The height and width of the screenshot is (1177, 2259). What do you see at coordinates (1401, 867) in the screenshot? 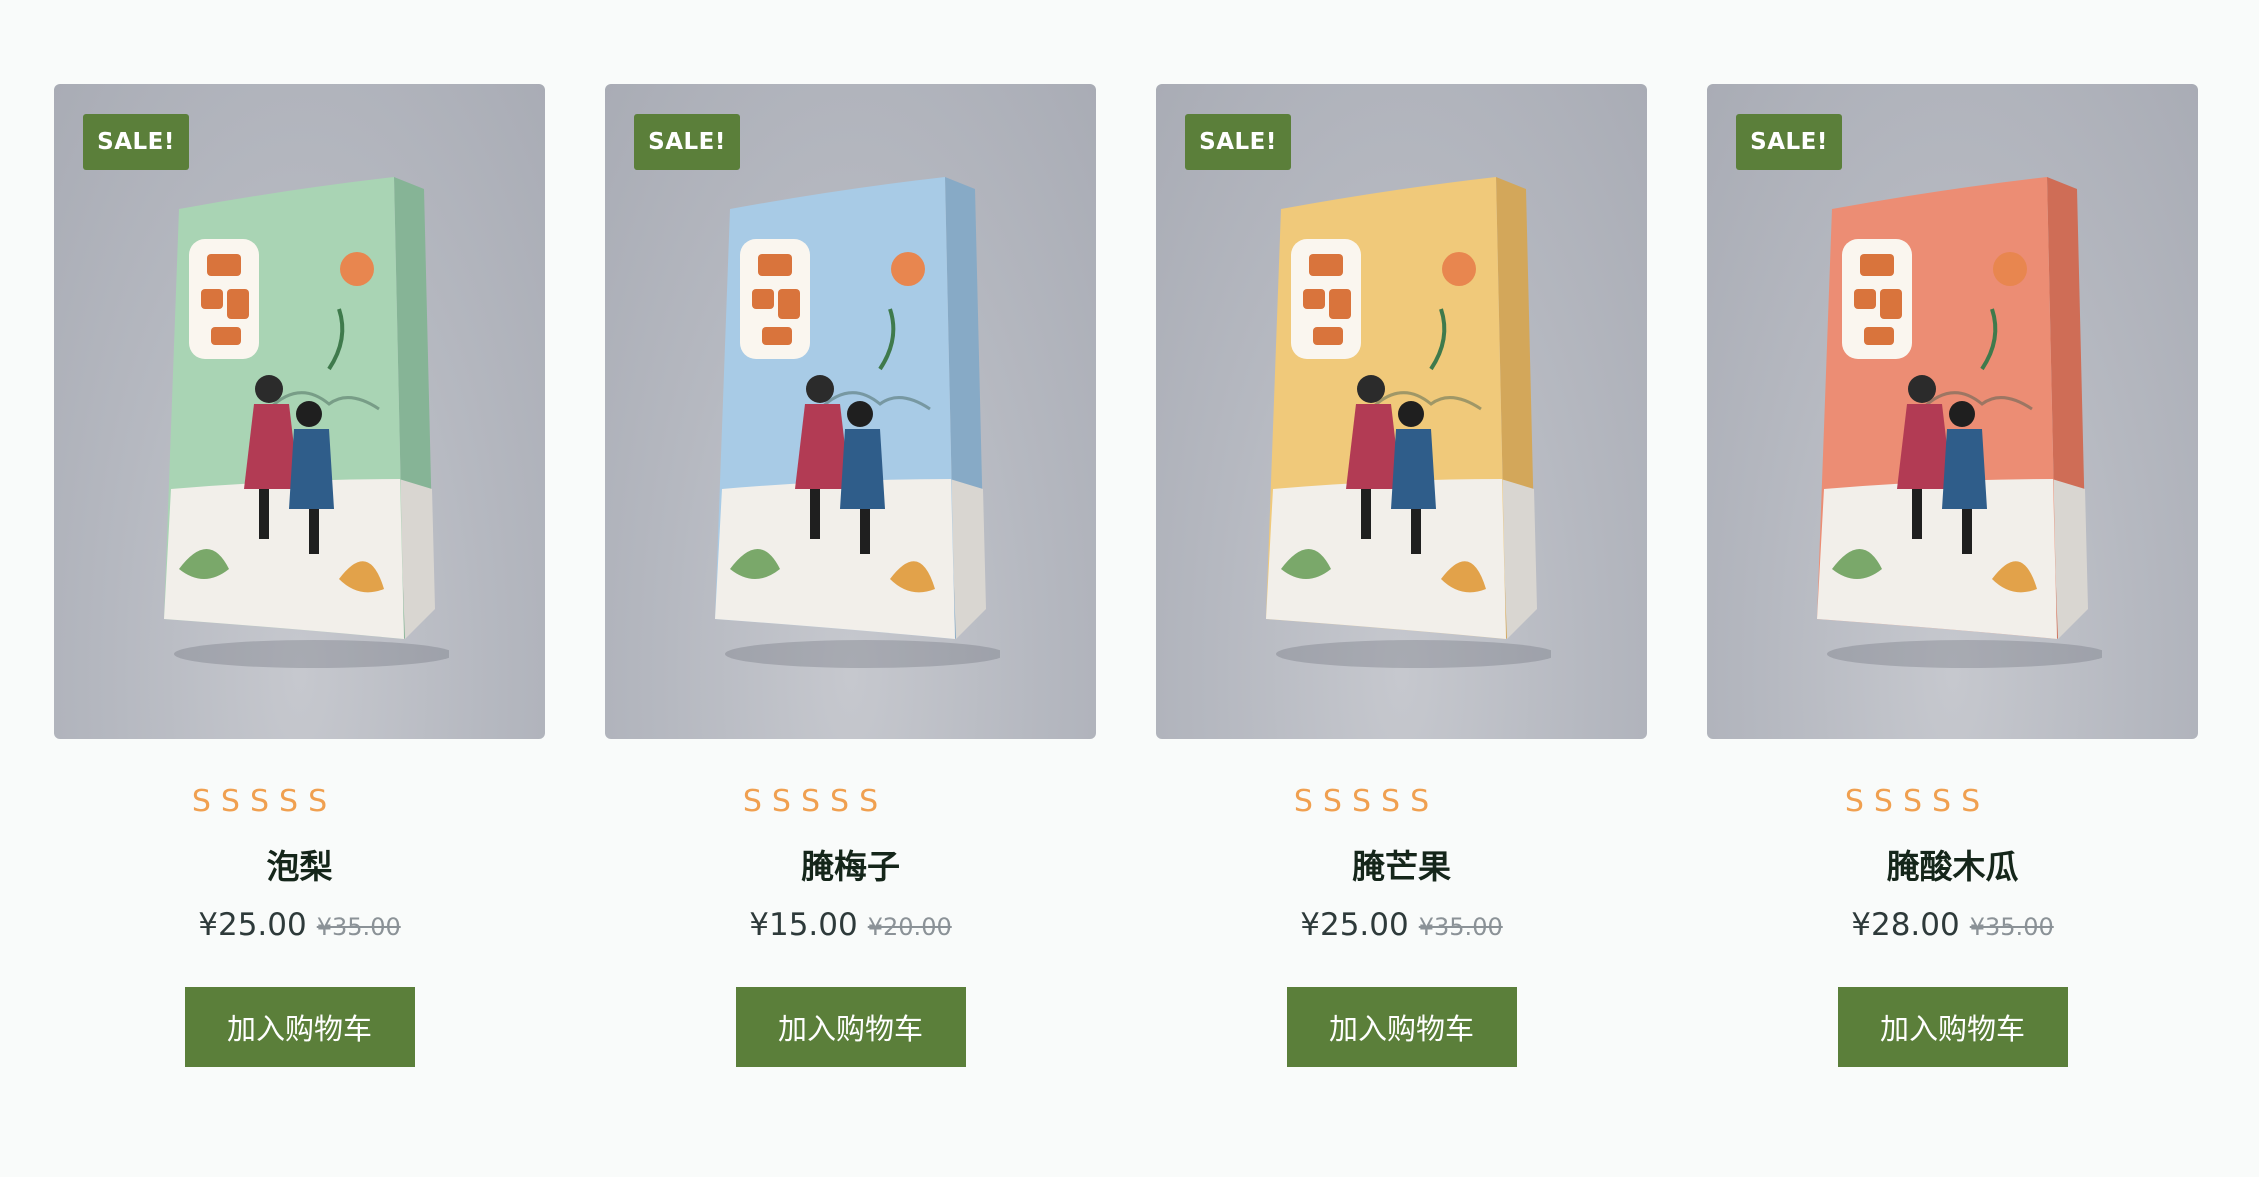
I see `product-title: 腌芒果` at bounding box center [1401, 867].